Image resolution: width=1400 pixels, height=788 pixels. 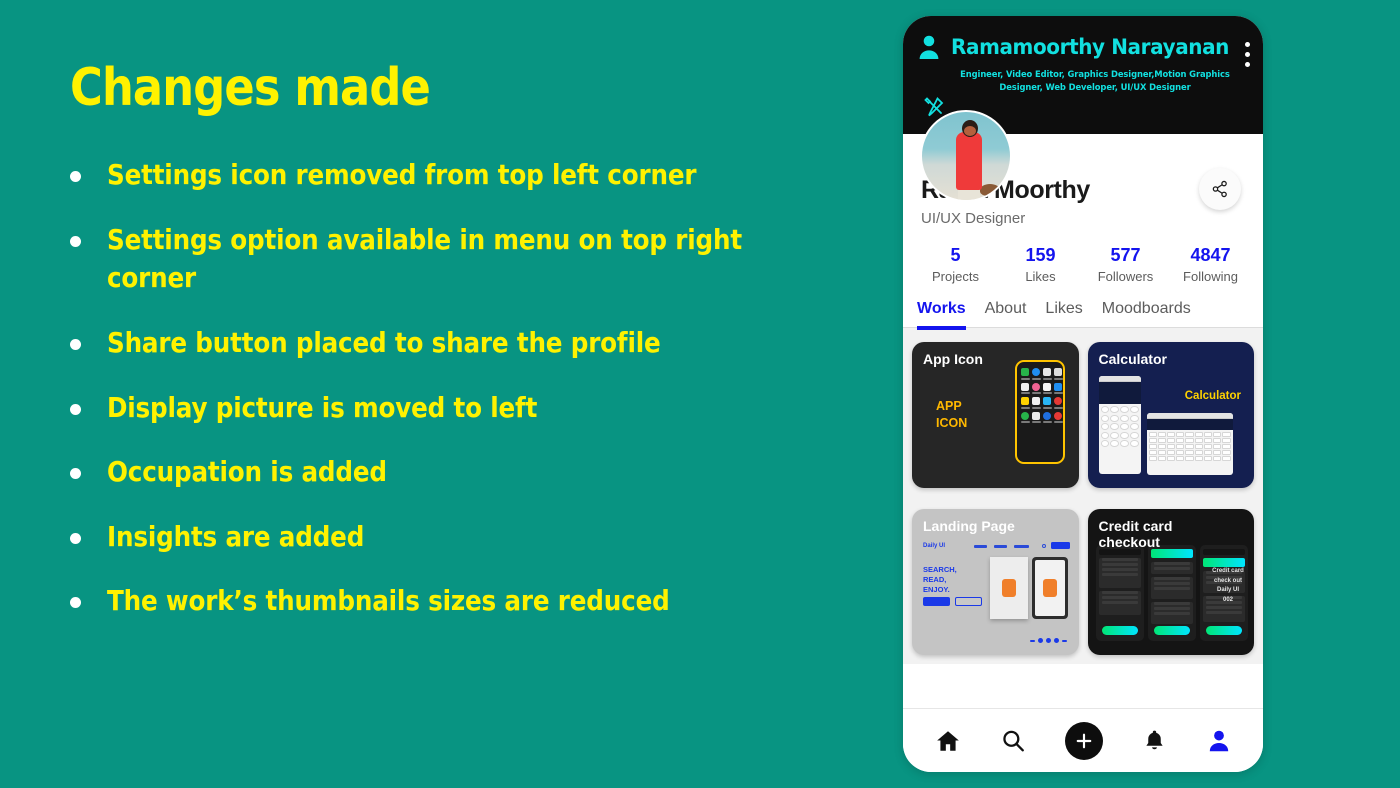 I want to click on stat-value: 577, so click(x=1125, y=255).